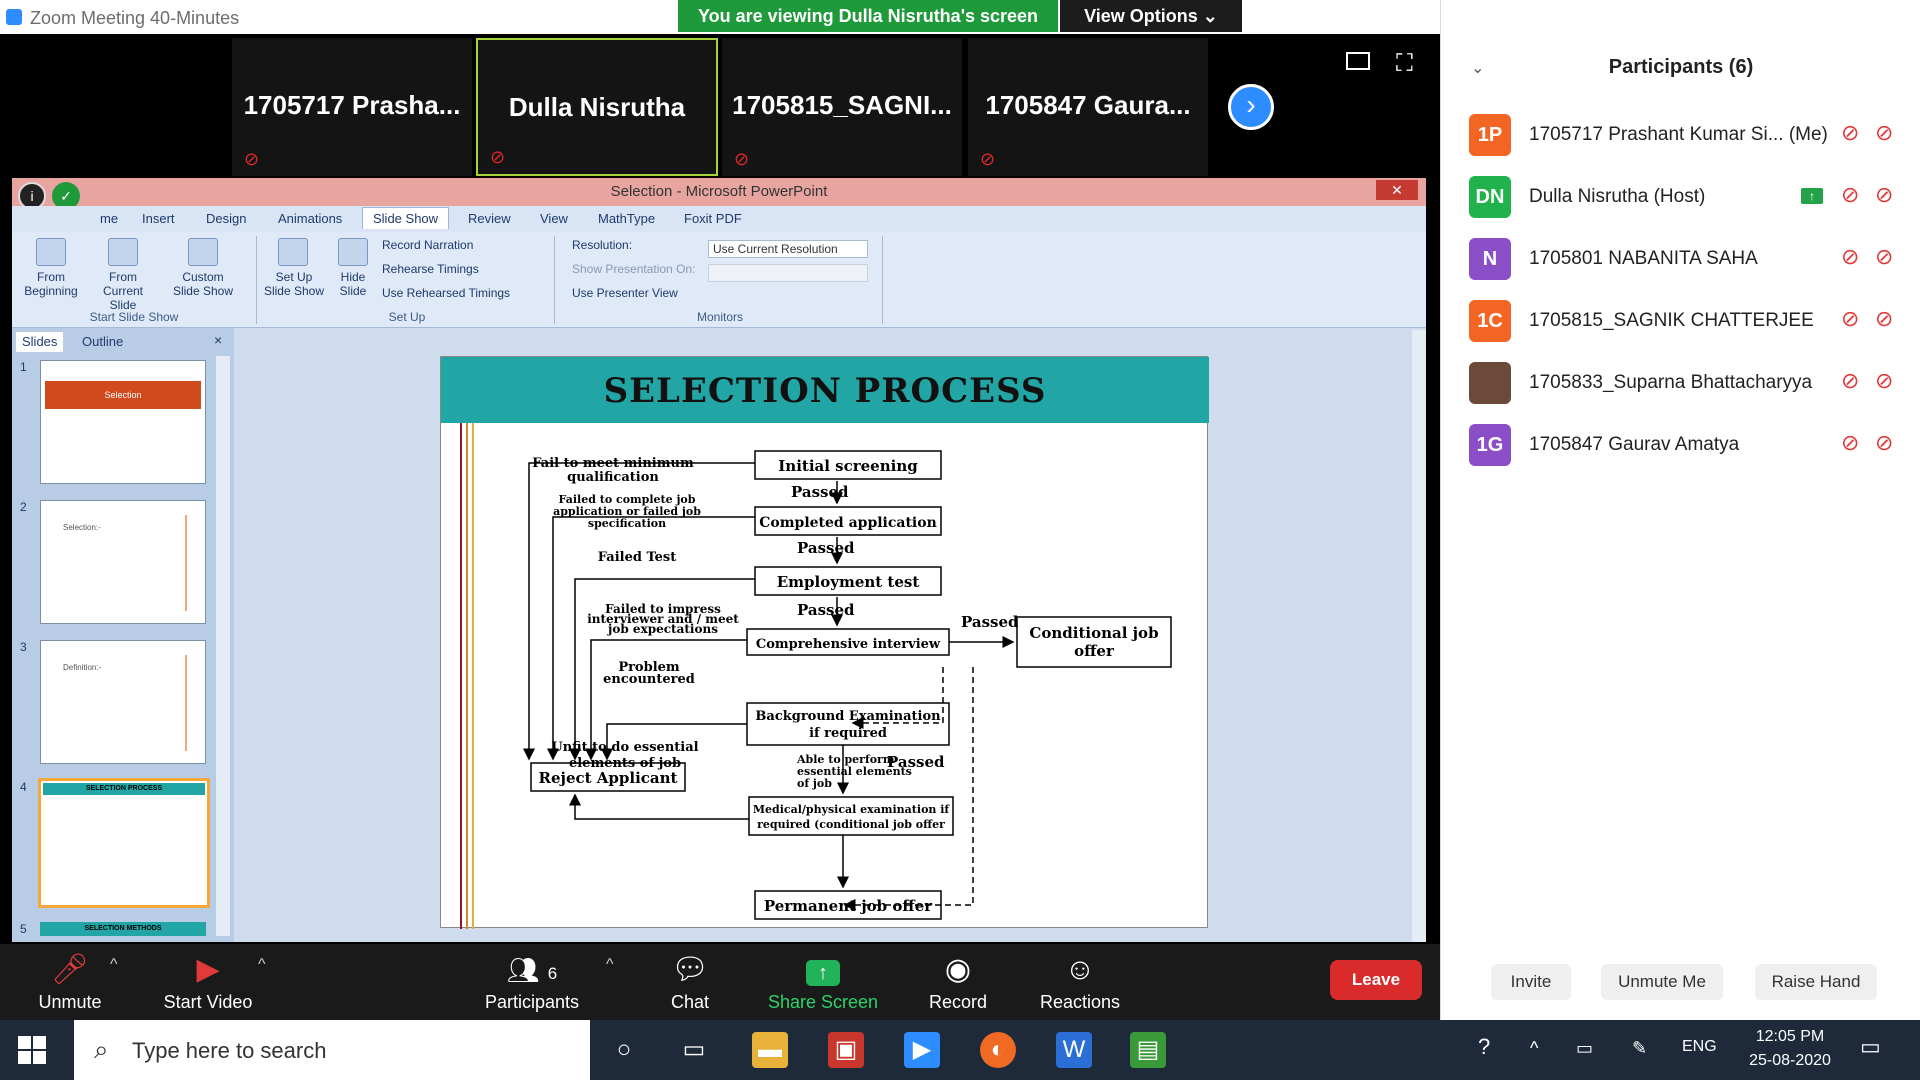  I want to click on show-on-select, so click(788, 273).